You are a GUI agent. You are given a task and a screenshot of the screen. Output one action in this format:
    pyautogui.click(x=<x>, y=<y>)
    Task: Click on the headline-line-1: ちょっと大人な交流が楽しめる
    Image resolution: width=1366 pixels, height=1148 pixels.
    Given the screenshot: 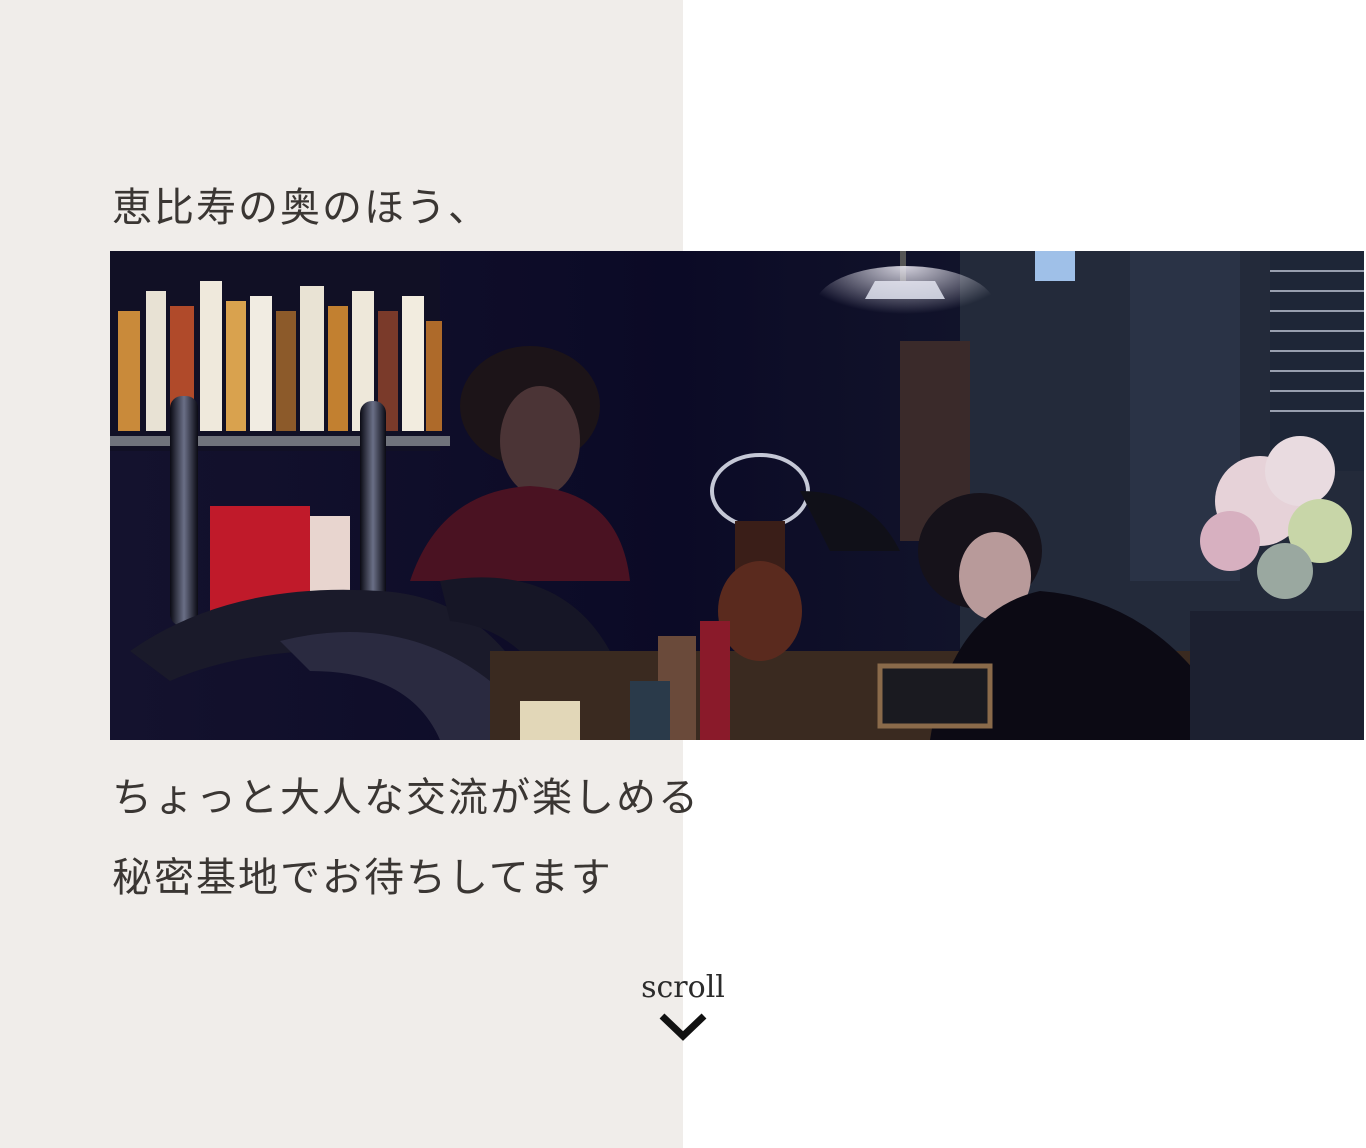 What is the action you would take?
    pyautogui.click(x=406, y=798)
    